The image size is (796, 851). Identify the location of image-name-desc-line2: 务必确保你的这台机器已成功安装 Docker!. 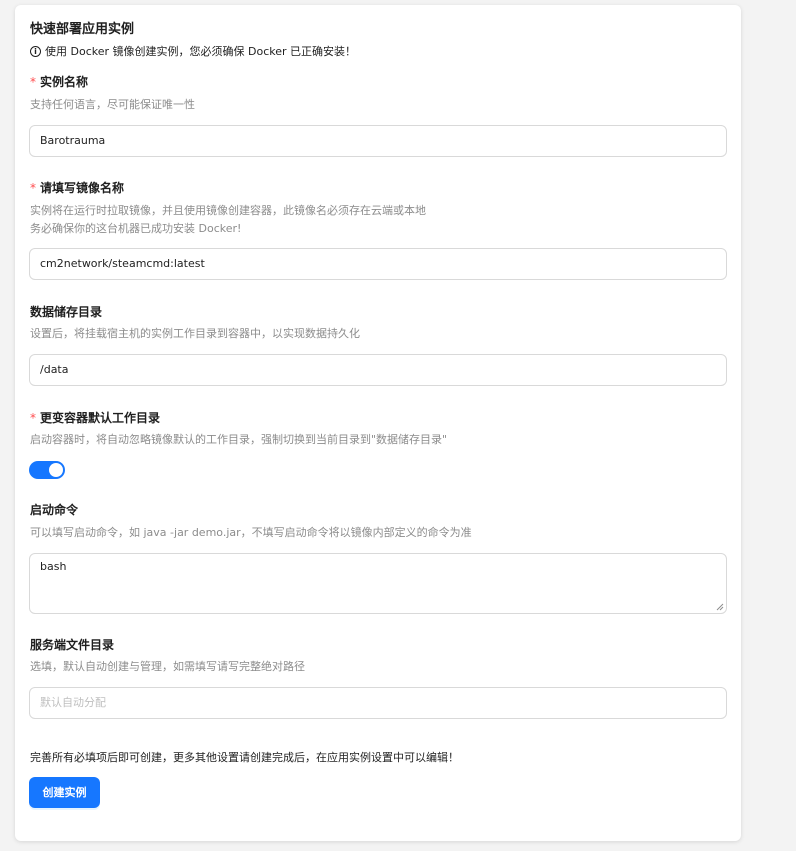
(136, 228).